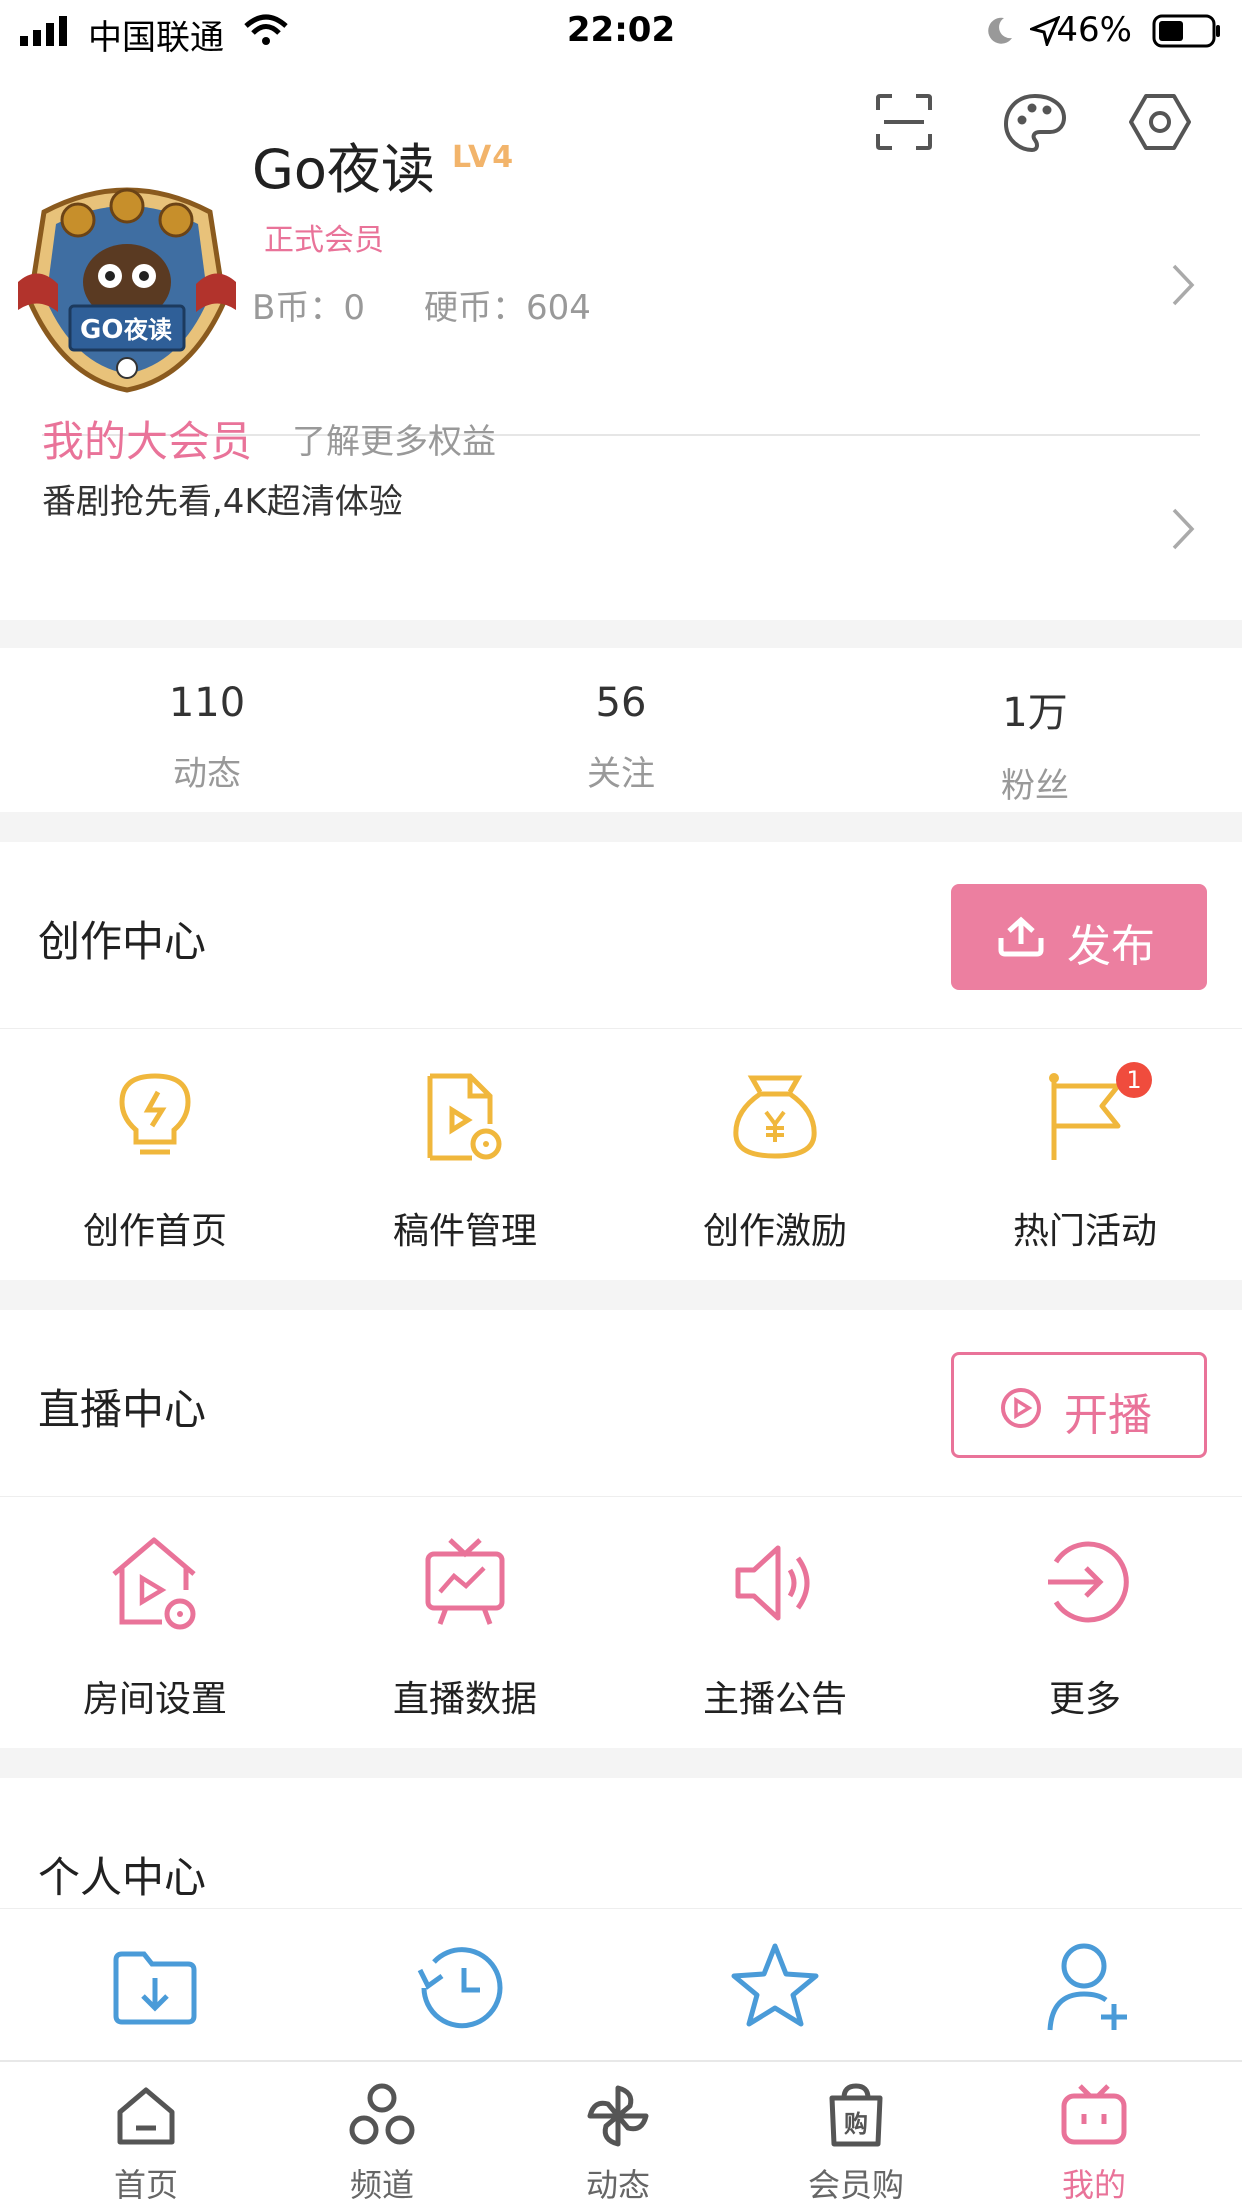 Image resolution: width=1242 pixels, height=2208 pixels. I want to click on tab-home: 首页, so click(146, 2135).